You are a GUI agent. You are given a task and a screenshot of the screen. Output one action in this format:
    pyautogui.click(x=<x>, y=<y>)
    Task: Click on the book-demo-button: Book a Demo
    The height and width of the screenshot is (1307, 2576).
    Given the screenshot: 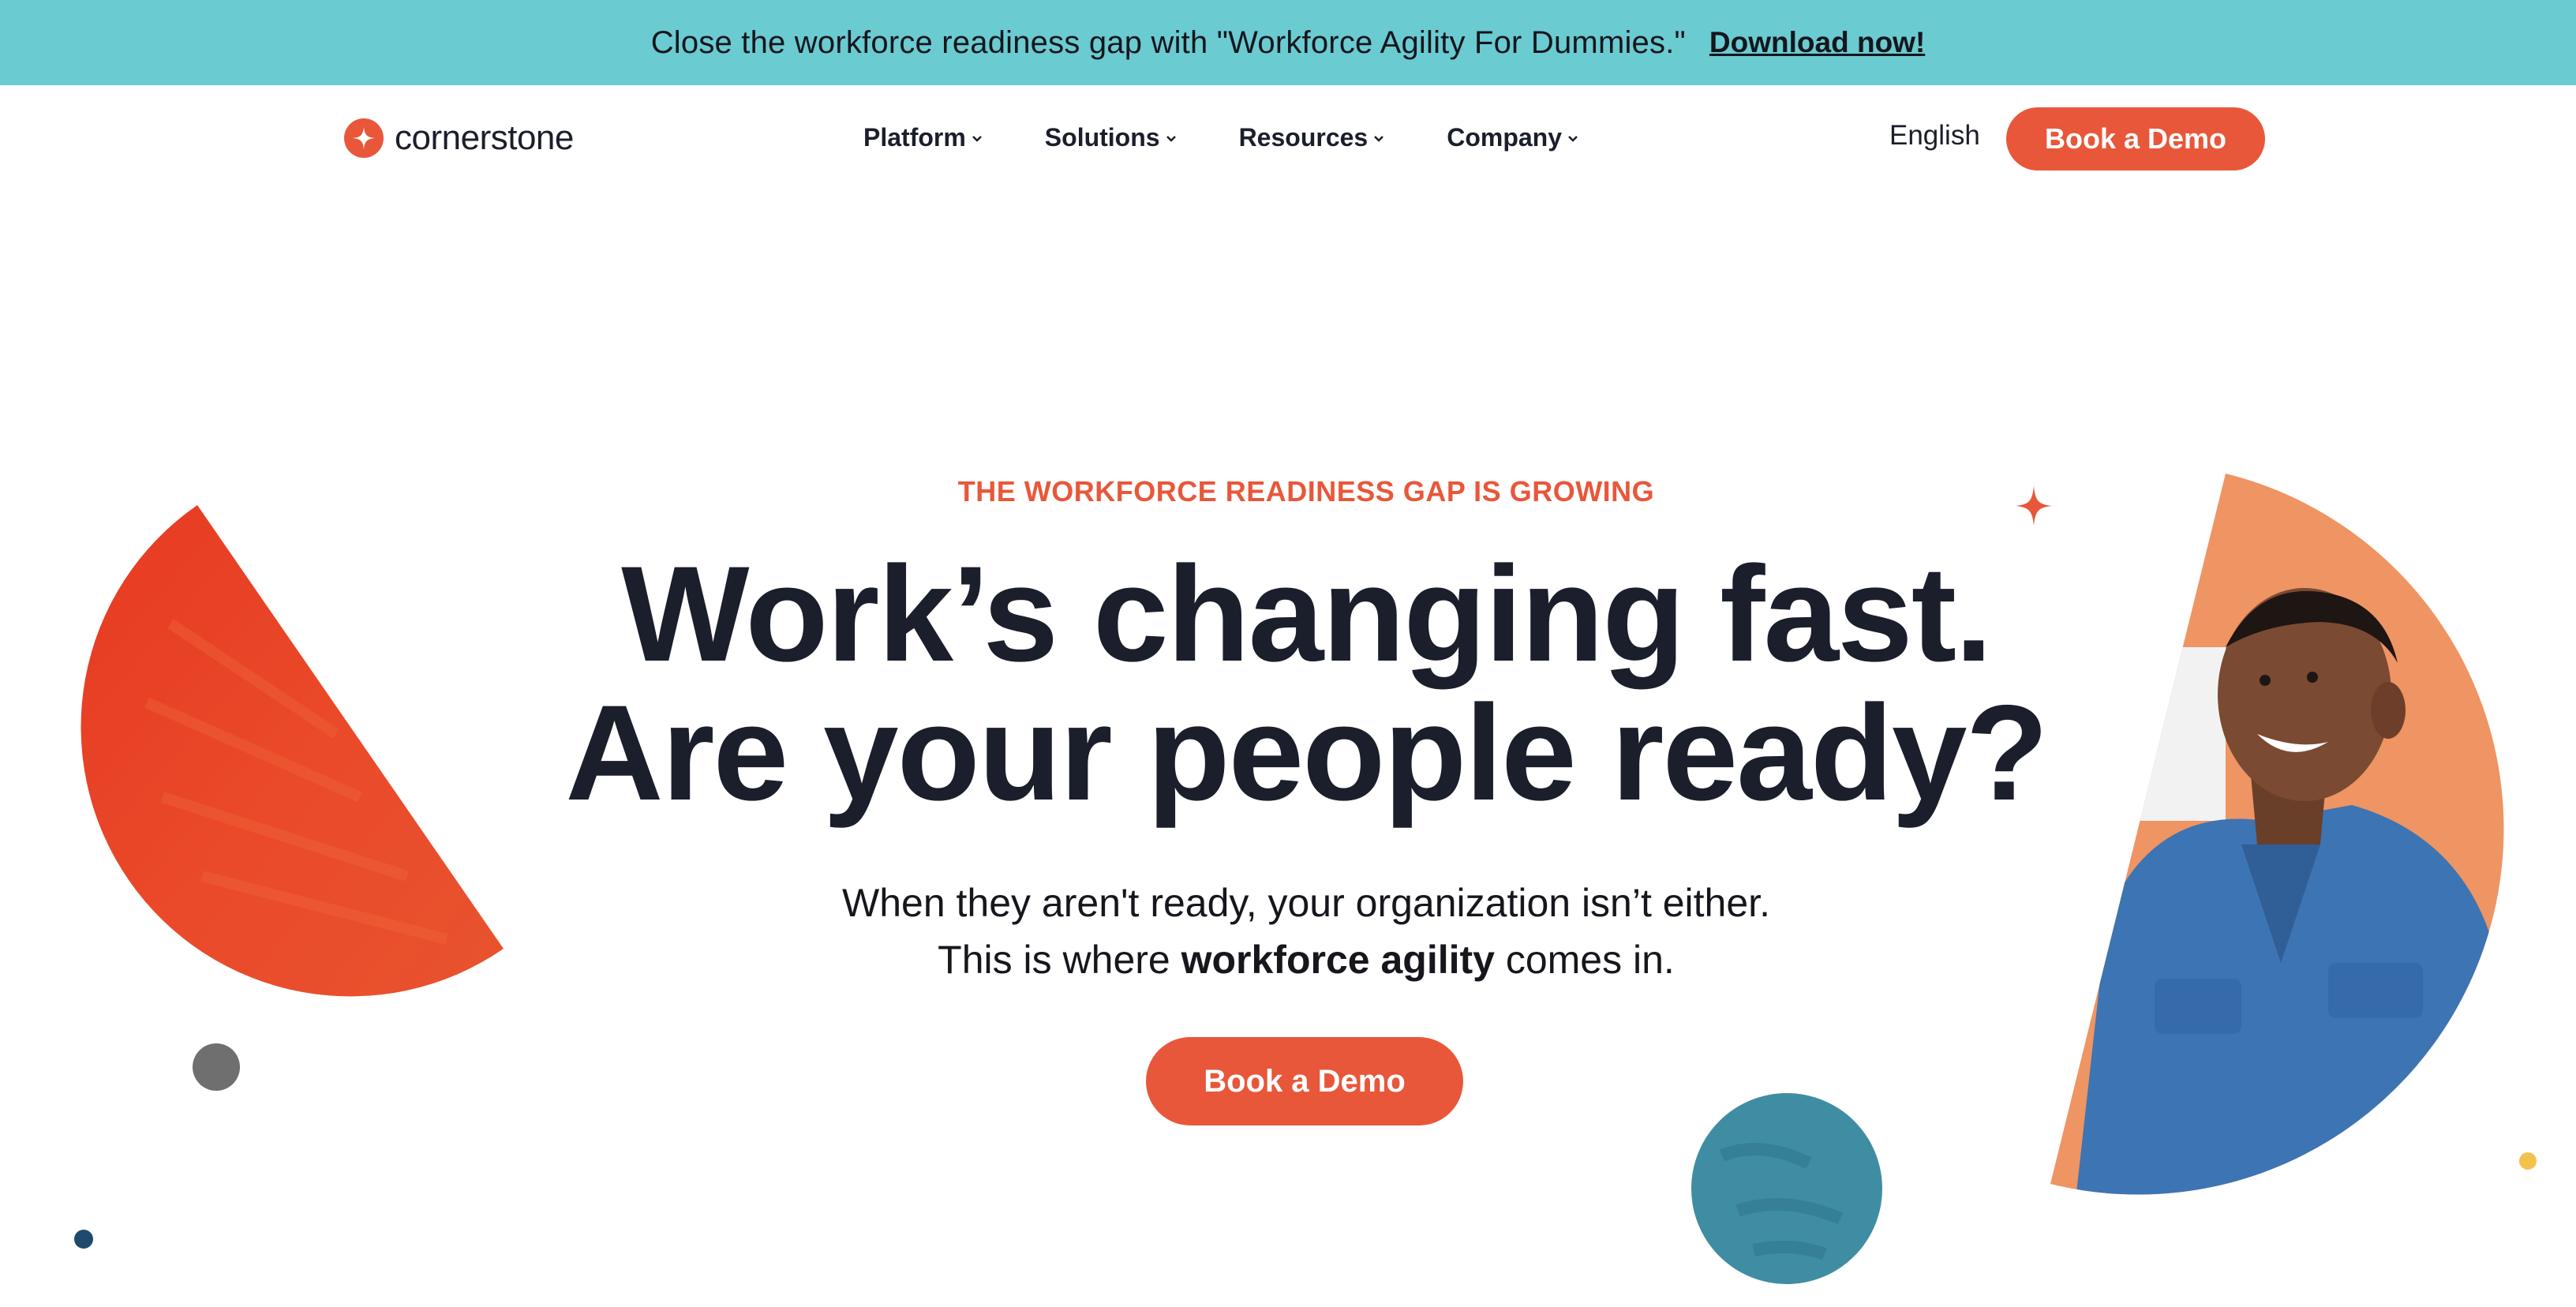 What is the action you would take?
    pyautogui.click(x=2135, y=138)
    